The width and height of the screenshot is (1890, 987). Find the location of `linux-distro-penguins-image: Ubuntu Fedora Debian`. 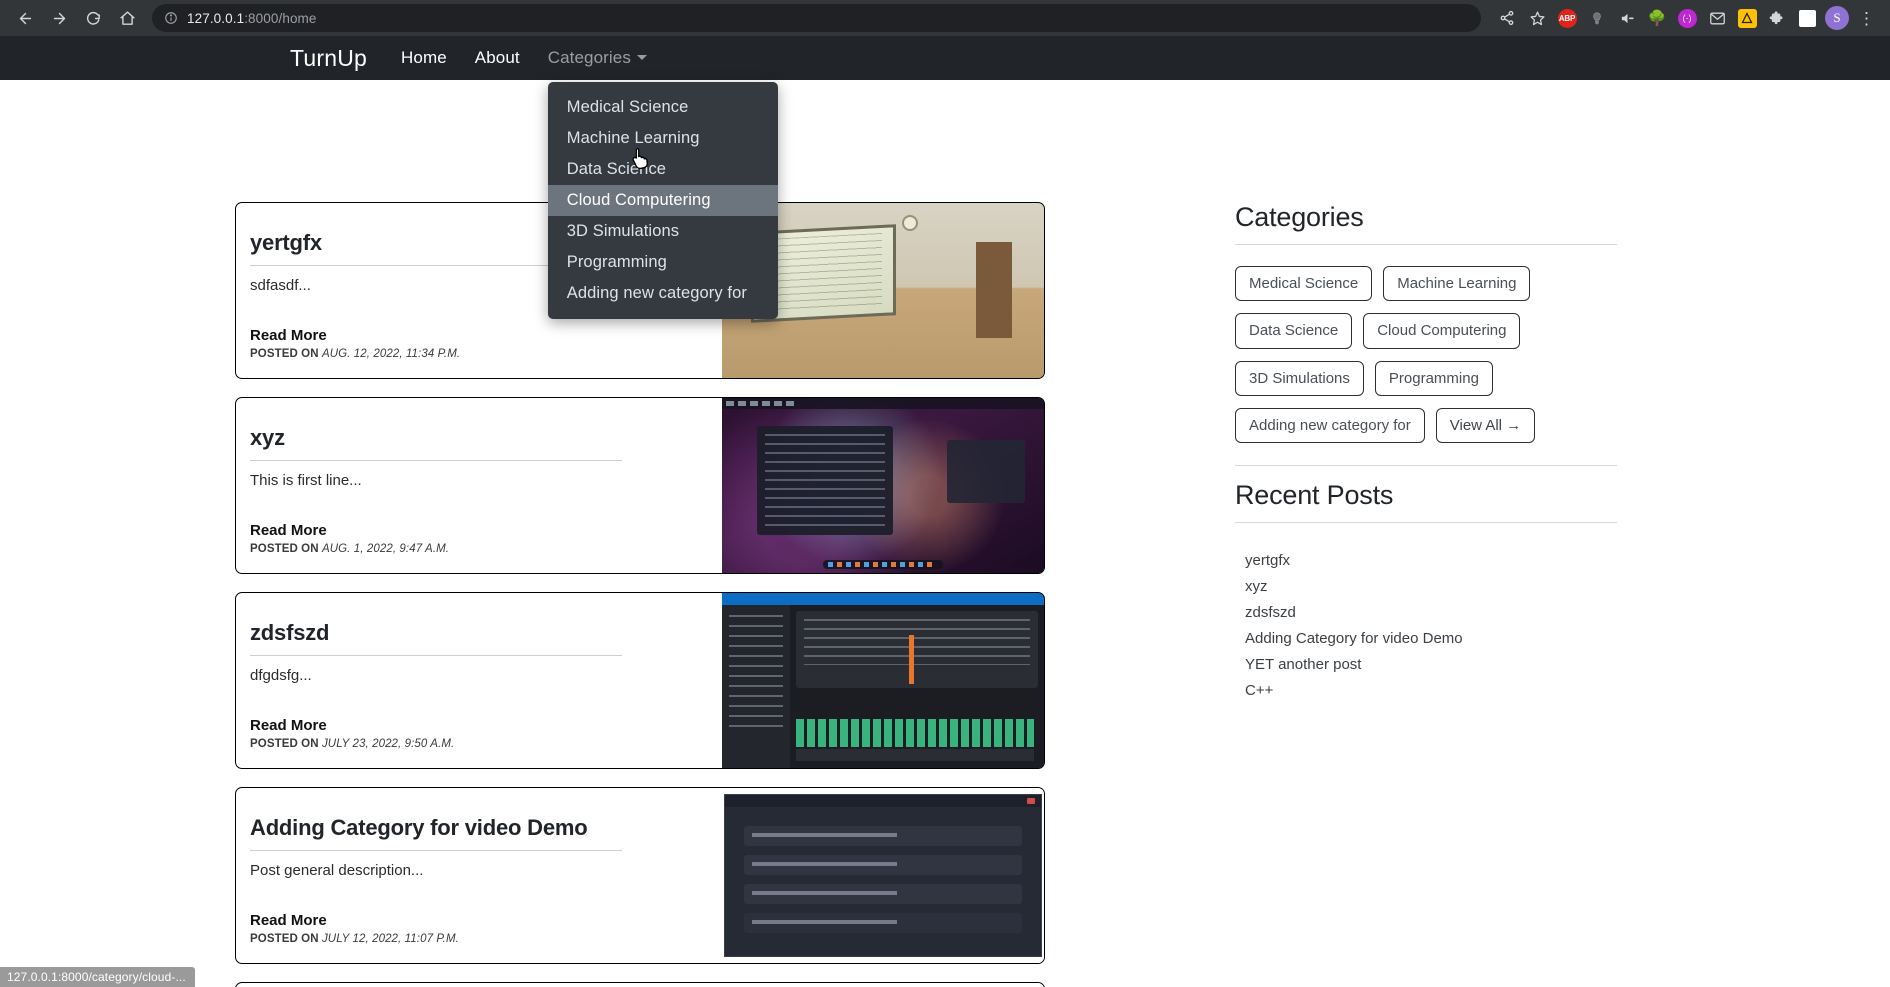

linux-distro-penguins-image: Ubuntu Fedora Debian is located at coordinates (883, 985).